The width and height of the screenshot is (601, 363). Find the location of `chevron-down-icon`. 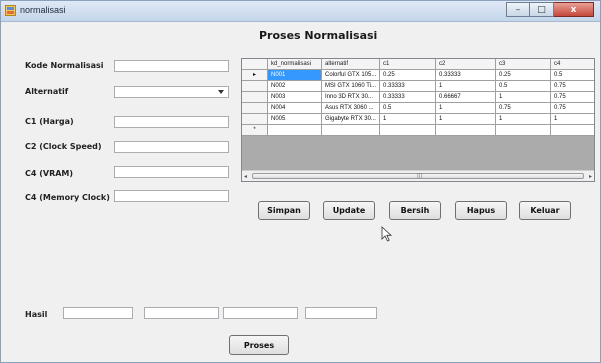

chevron-down-icon is located at coordinates (221, 92).